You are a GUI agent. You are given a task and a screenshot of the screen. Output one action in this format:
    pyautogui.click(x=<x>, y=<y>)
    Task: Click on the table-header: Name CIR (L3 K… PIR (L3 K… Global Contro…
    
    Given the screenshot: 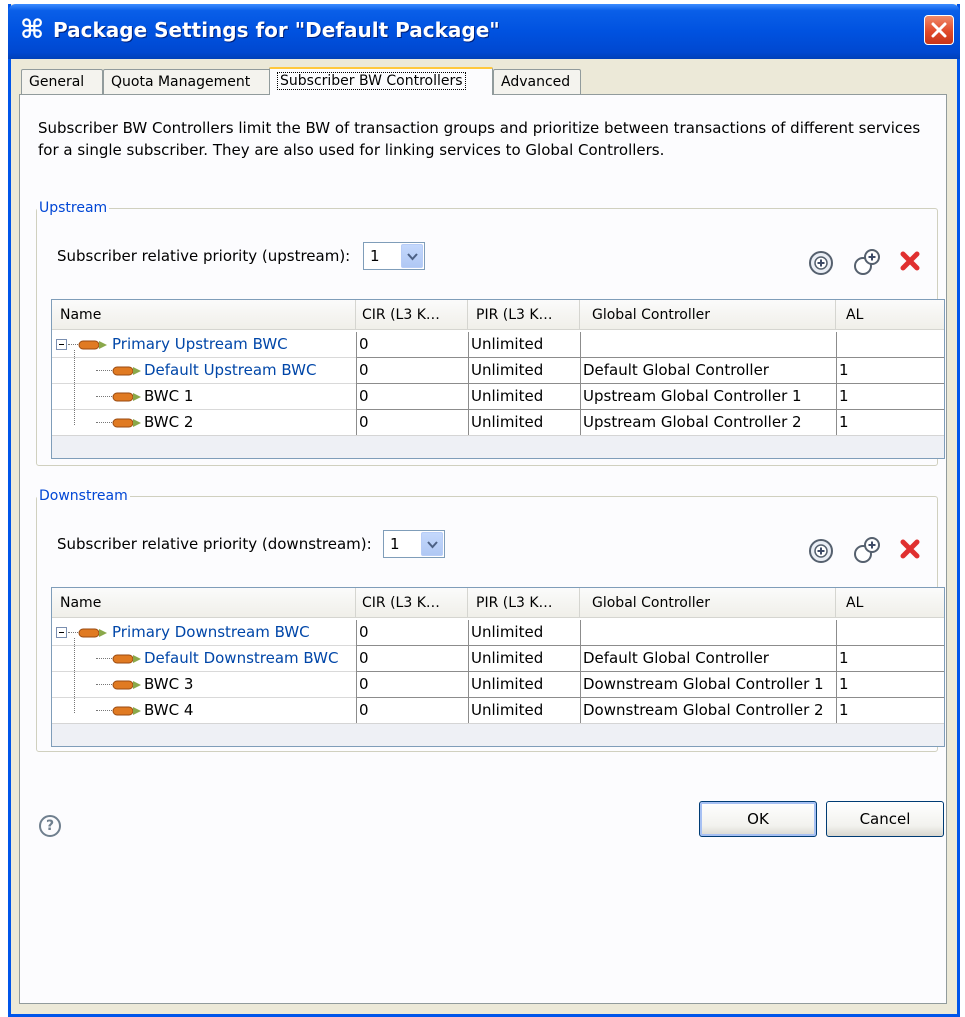 What is the action you would take?
    pyautogui.click(x=498, y=603)
    